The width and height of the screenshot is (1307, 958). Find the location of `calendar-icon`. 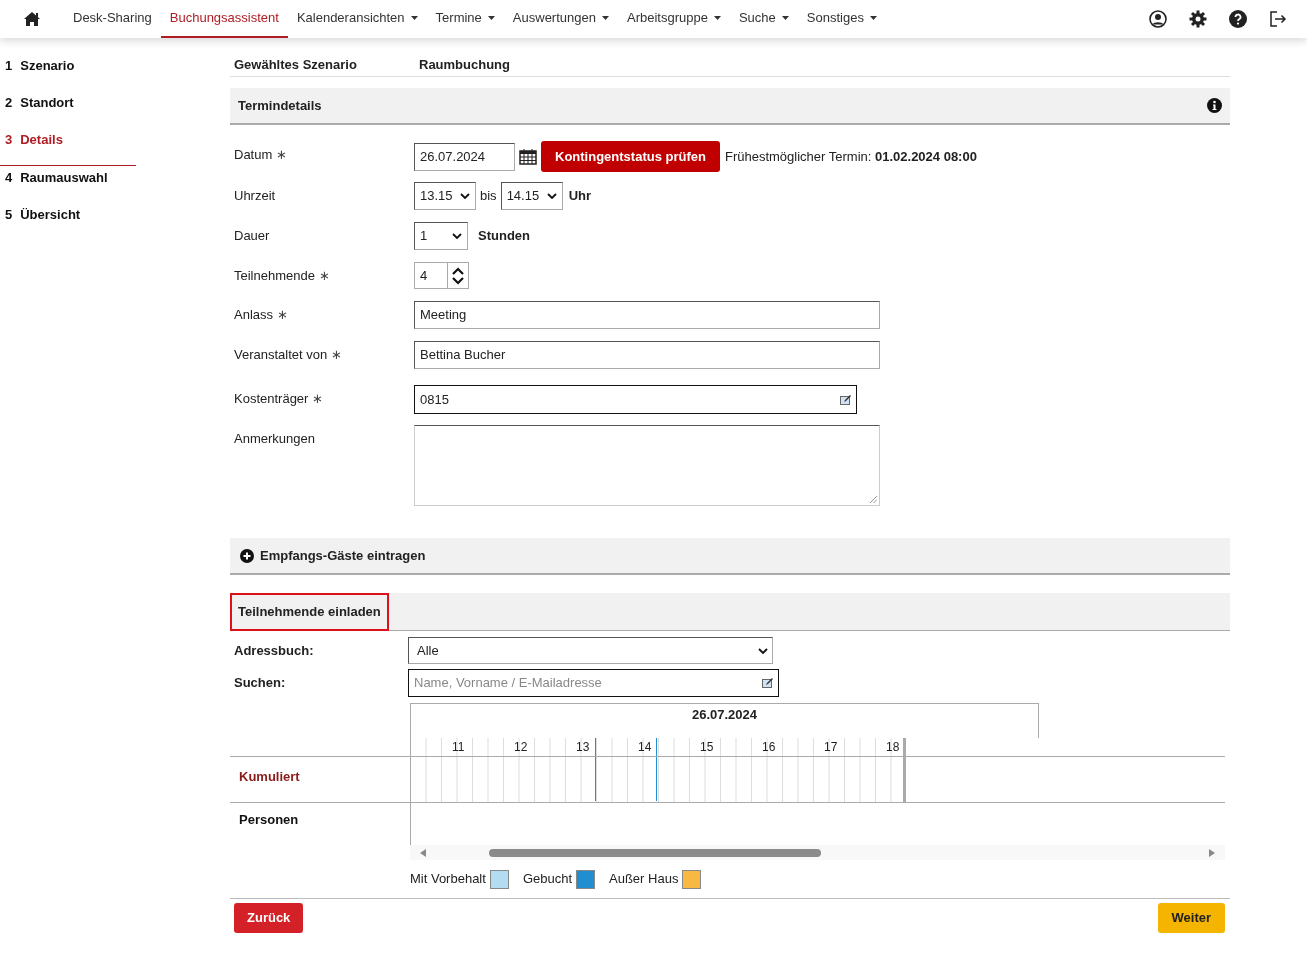

calendar-icon is located at coordinates (528, 156).